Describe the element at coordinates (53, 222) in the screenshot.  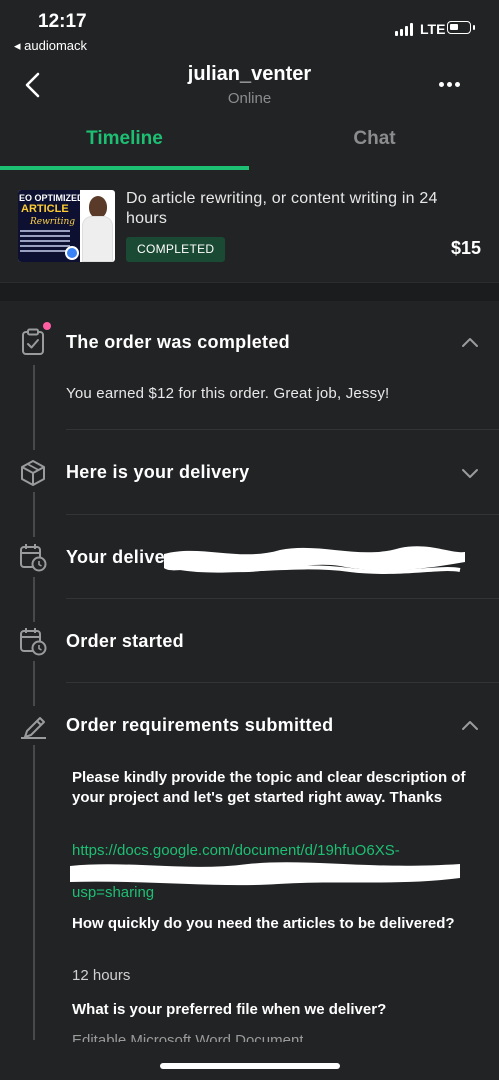
I see `thumbnail-text-3: Rewriting` at that location.